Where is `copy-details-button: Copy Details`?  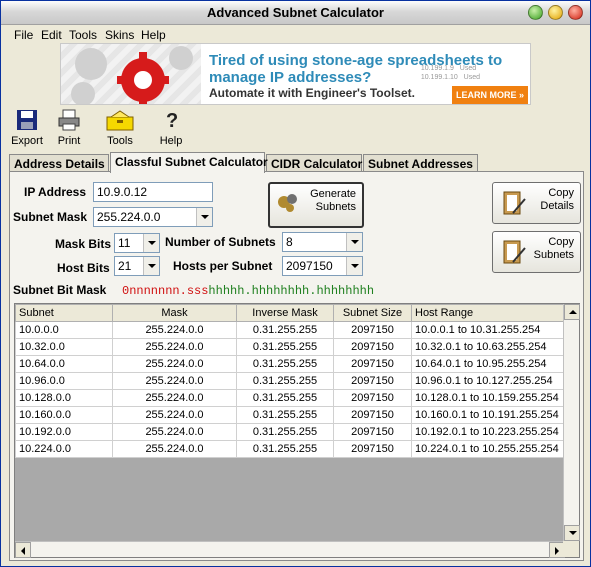
copy-details-button: Copy Details is located at coordinates (536, 203).